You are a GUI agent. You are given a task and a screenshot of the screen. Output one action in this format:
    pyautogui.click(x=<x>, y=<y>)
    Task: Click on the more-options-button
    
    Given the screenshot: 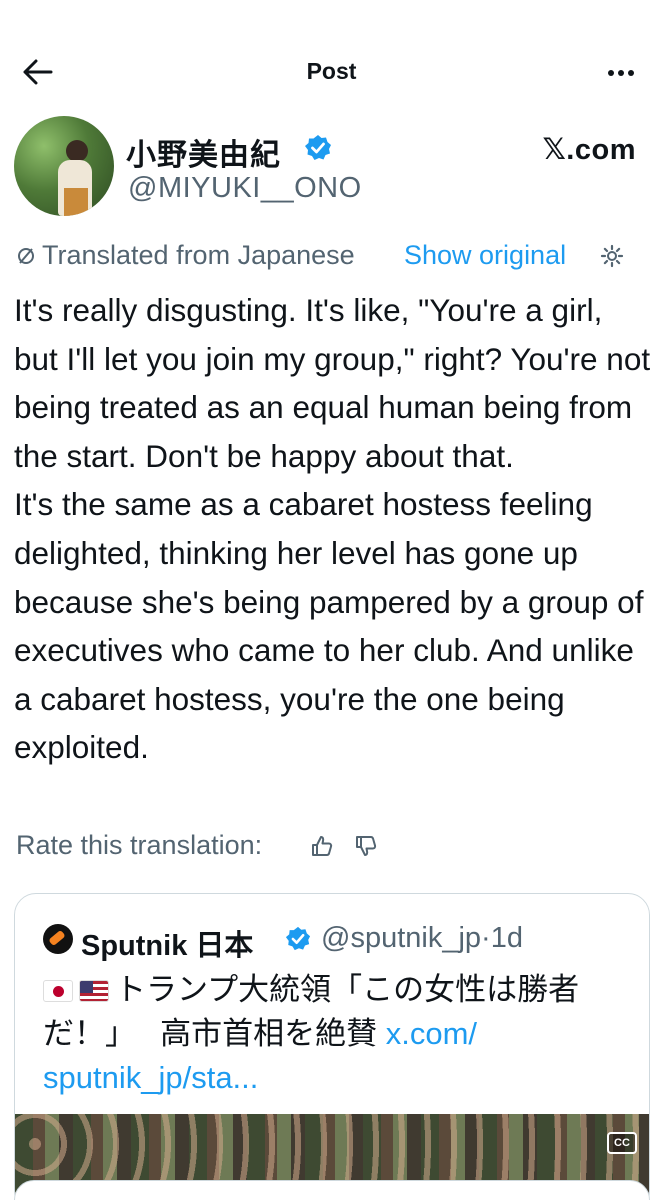 What is the action you would take?
    pyautogui.click(x=621, y=72)
    